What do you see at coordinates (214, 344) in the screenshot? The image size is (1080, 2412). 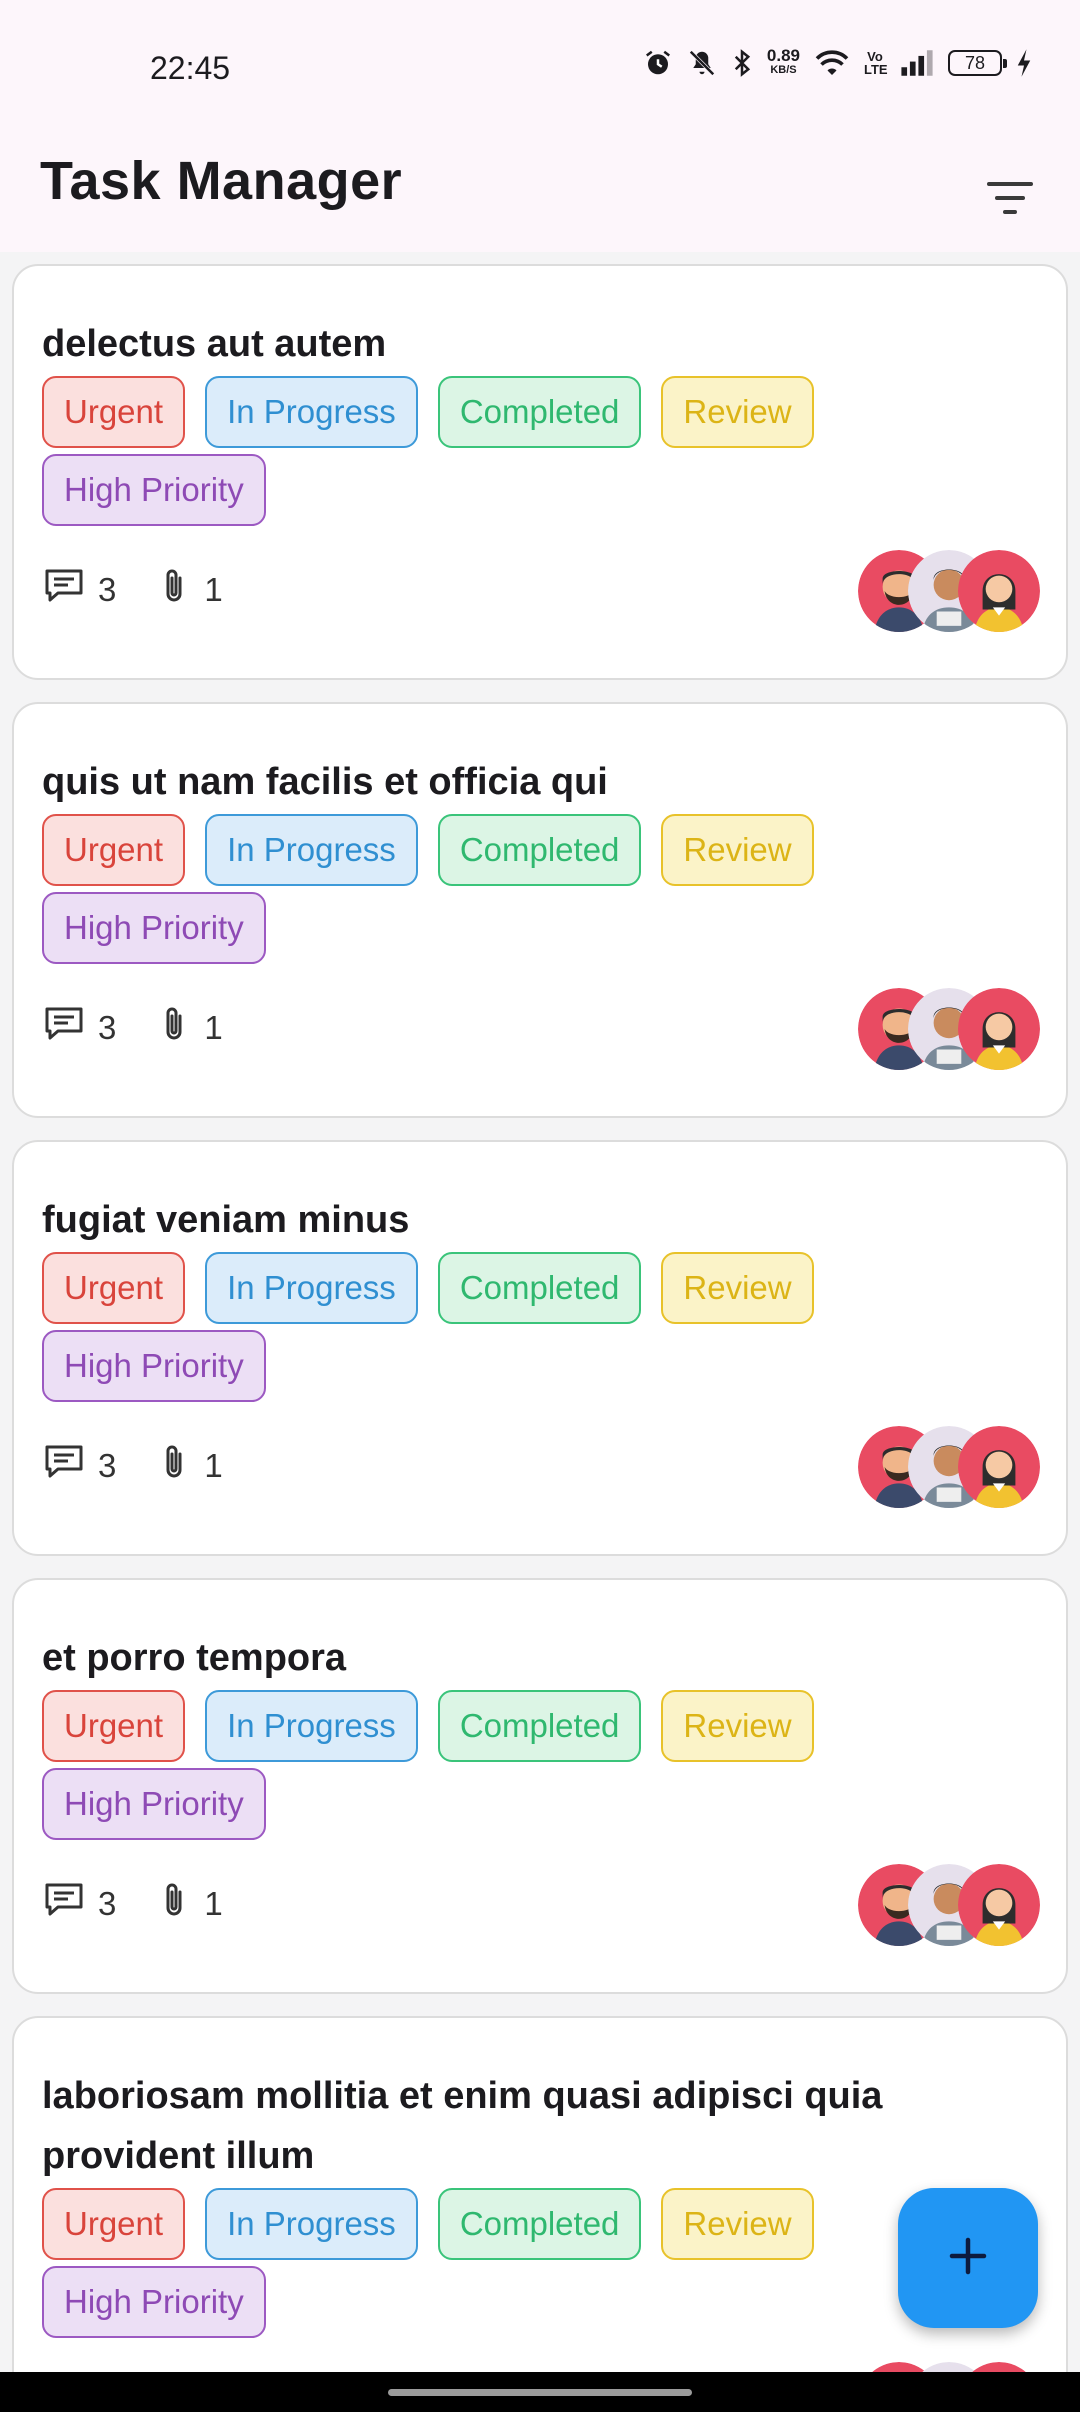 I see `task-title: delectus aut autem` at bounding box center [214, 344].